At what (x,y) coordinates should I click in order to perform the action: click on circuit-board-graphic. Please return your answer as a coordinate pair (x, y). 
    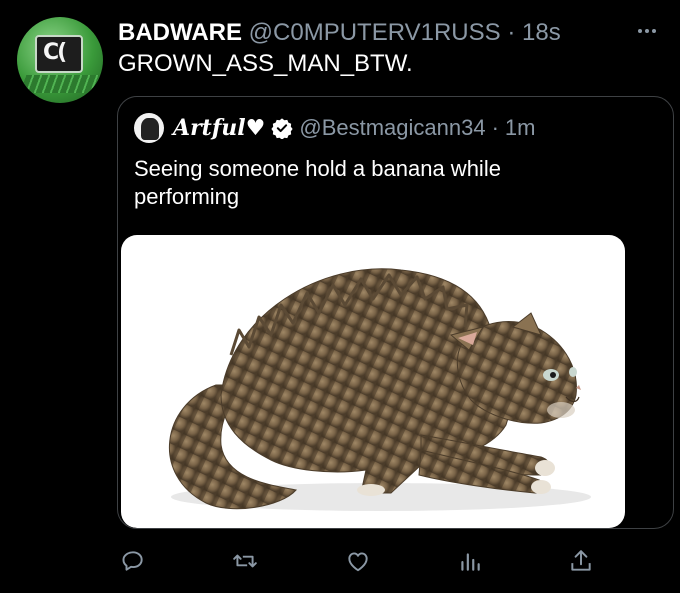
    Looking at the image, I should click on (60, 84).